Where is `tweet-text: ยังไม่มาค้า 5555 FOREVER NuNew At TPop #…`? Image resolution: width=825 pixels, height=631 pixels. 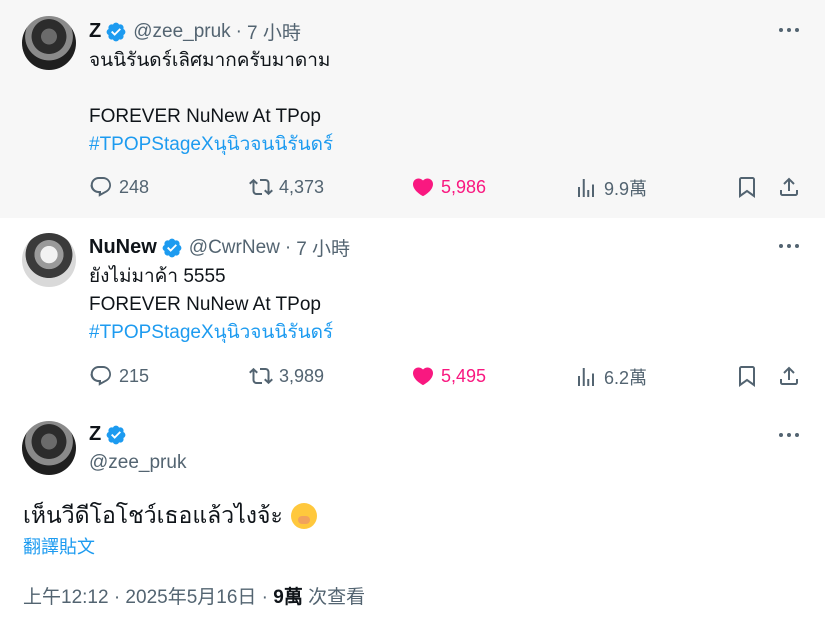 tweet-text: ยังไม่มาค้า 5555 FOREVER NuNew At TPop #… is located at coordinates (211, 305).